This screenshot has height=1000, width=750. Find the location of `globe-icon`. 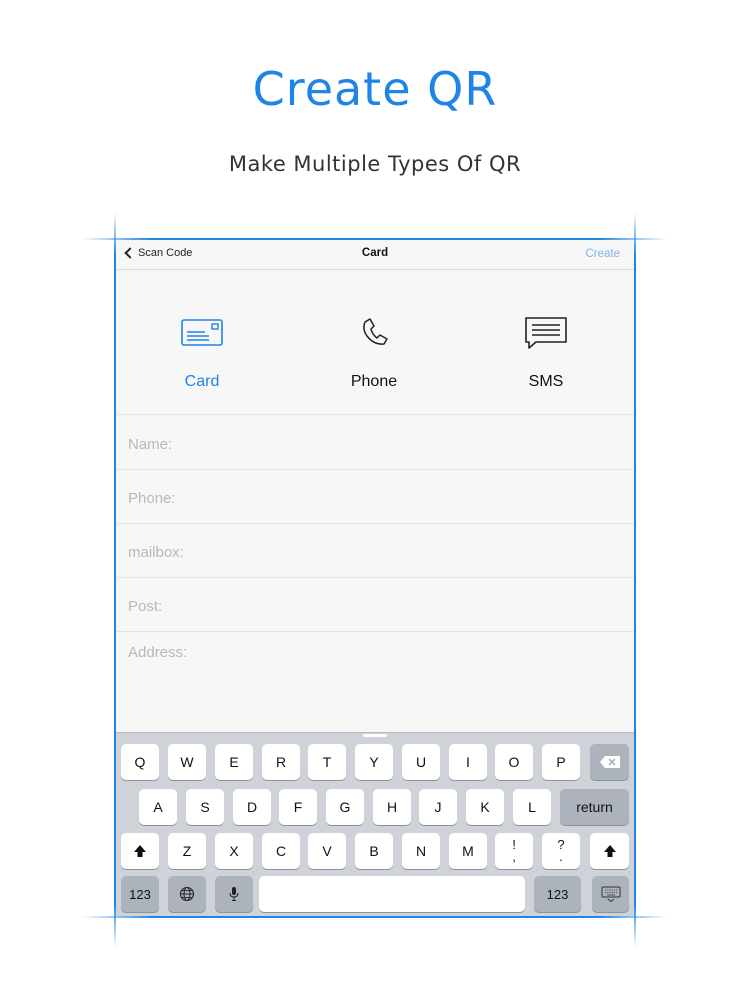

globe-icon is located at coordinates (187, 894).